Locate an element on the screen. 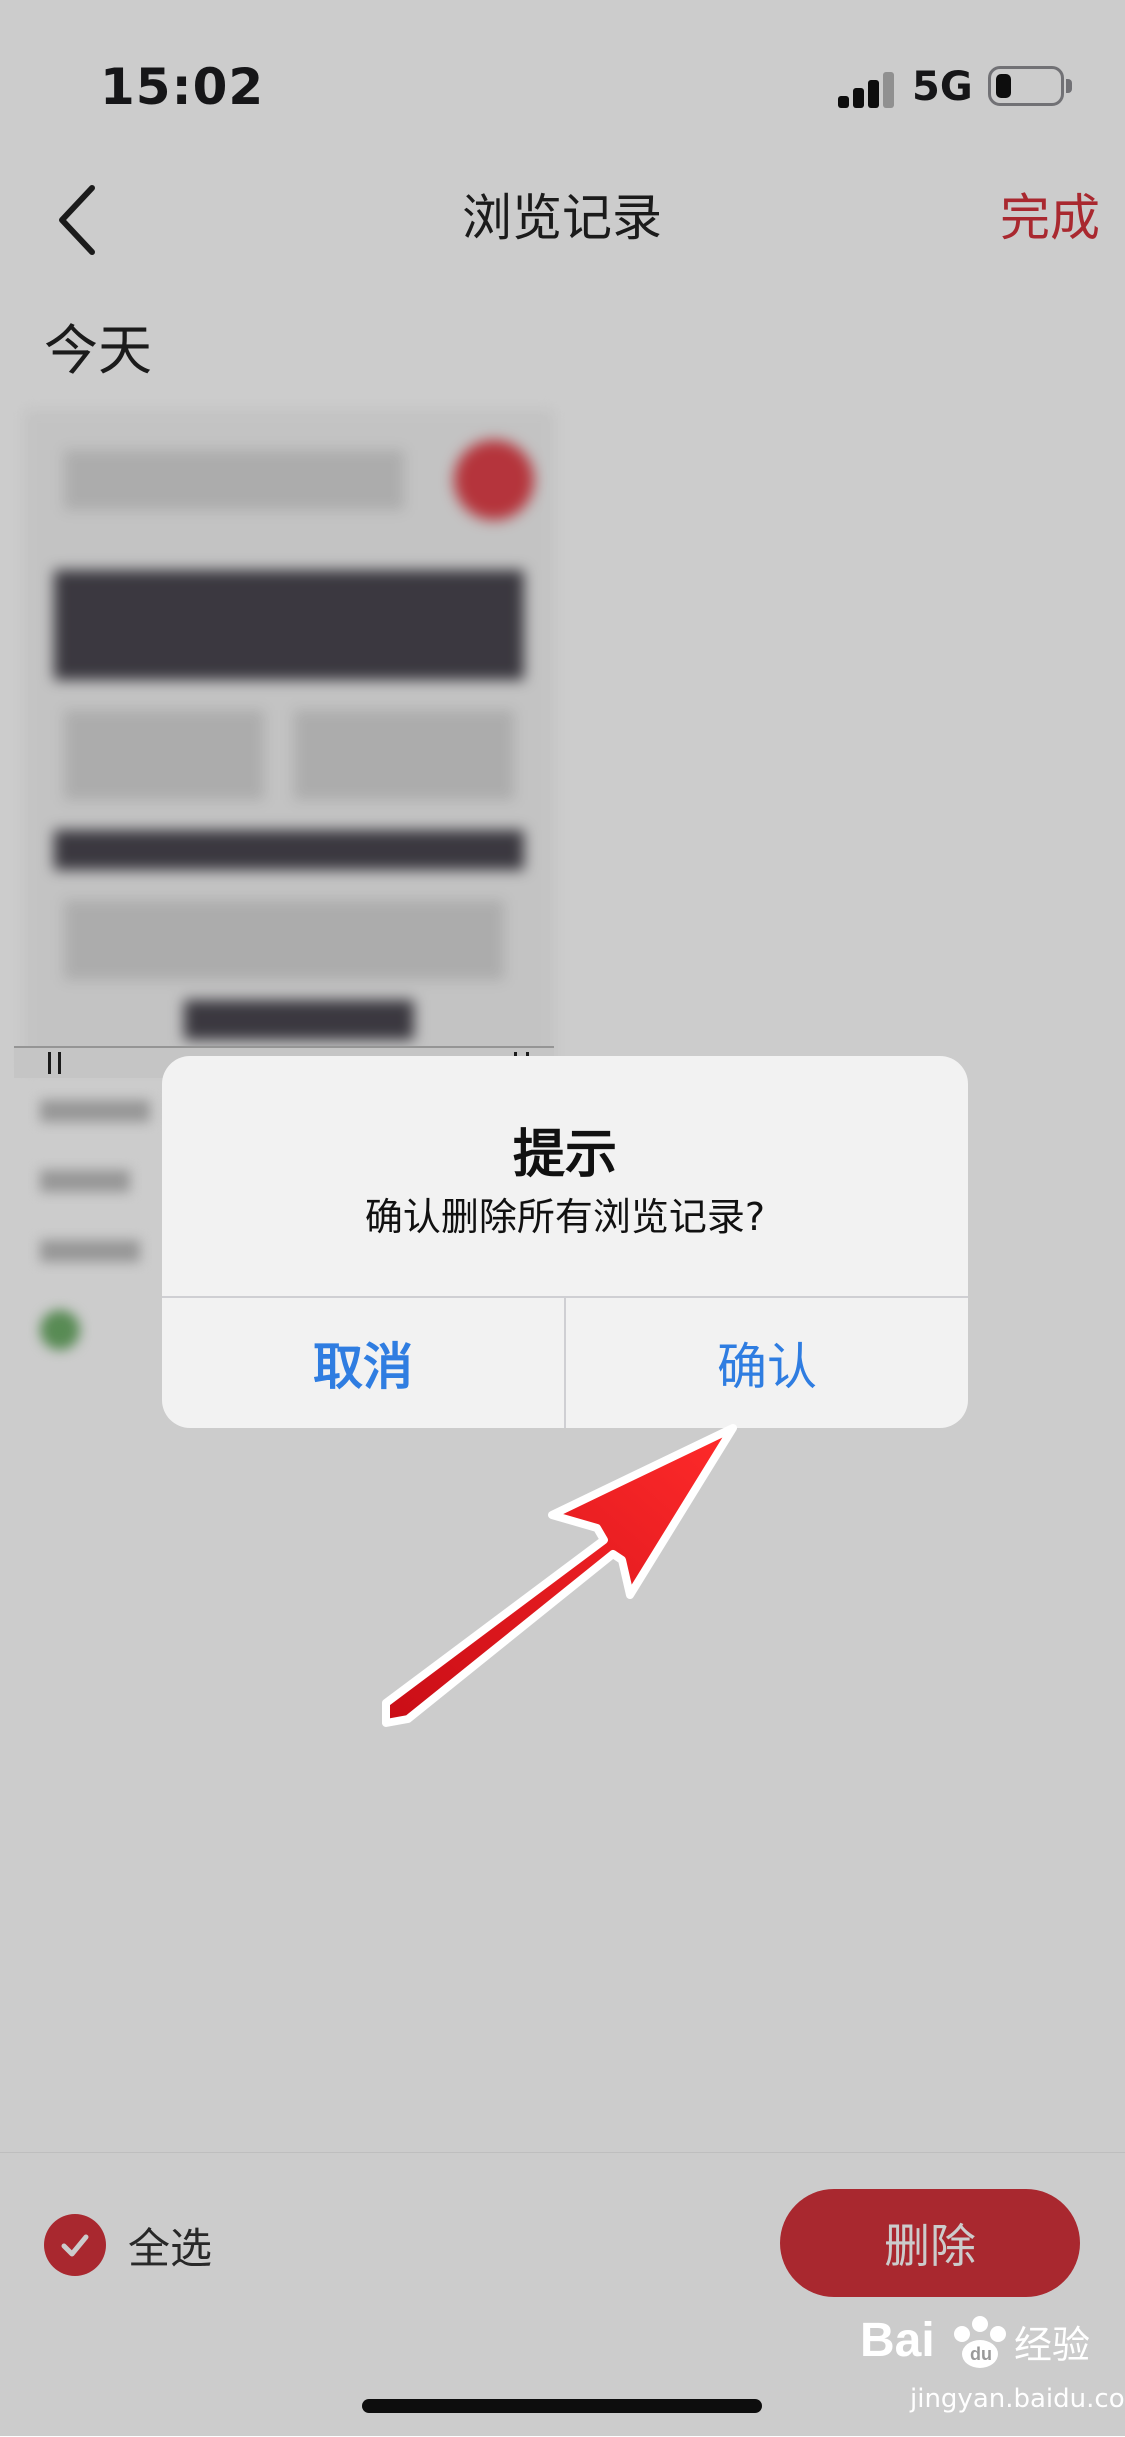 The image size is (1125, 2437). svg-text: du is located at coordinates (981, 2354).